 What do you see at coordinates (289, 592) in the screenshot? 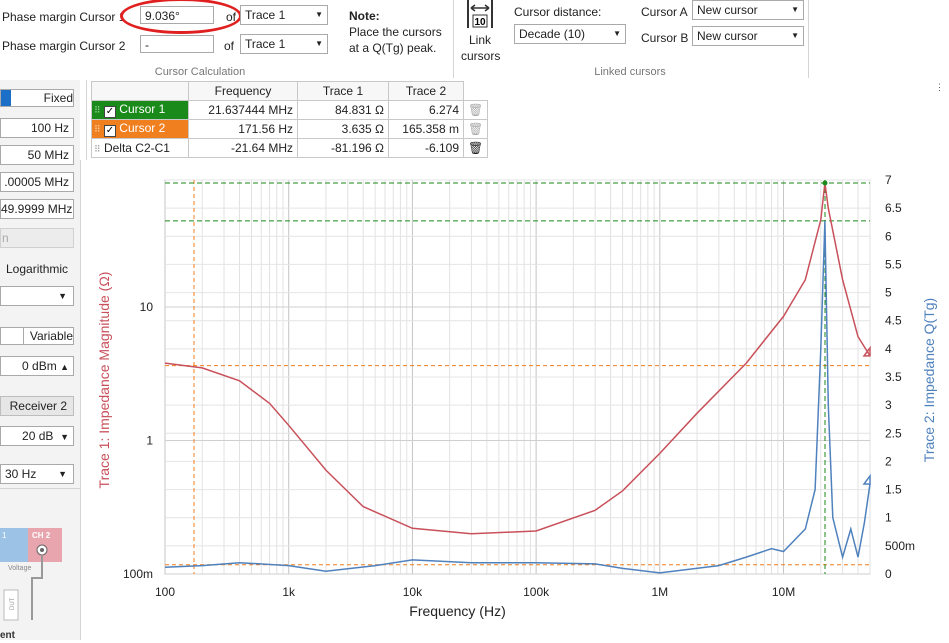
I see `x-tick-label: 1k` at bounding box center [289, 592].